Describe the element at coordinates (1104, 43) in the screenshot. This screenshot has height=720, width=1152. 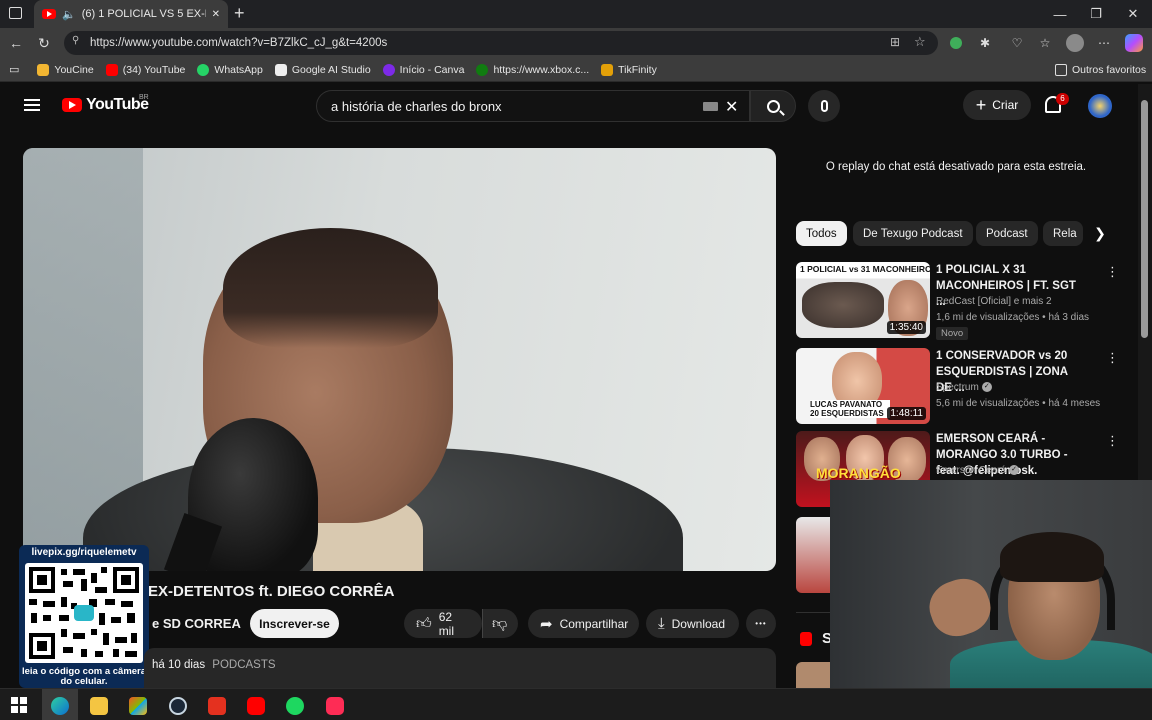
I see `more-menu-icon: ⋯` at that location.